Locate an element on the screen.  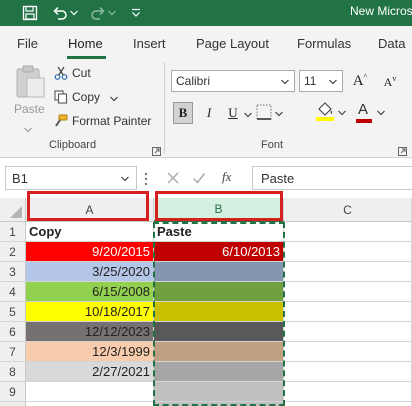
cancel-entry-icon is located at coordinates (173, 179).